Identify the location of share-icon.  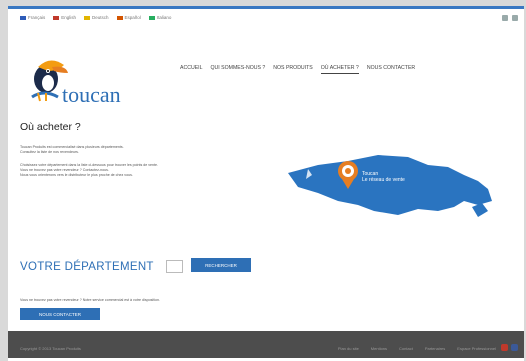
(505, 18).